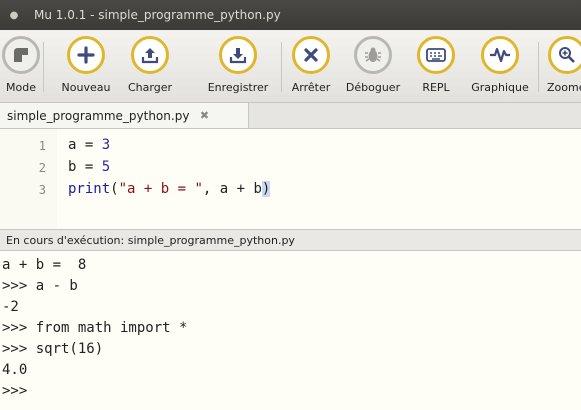 The height and width of the screenshot is (410, 581). I want to click on code-line: 3 print("a + b = ", a + b), so click(290, 191).